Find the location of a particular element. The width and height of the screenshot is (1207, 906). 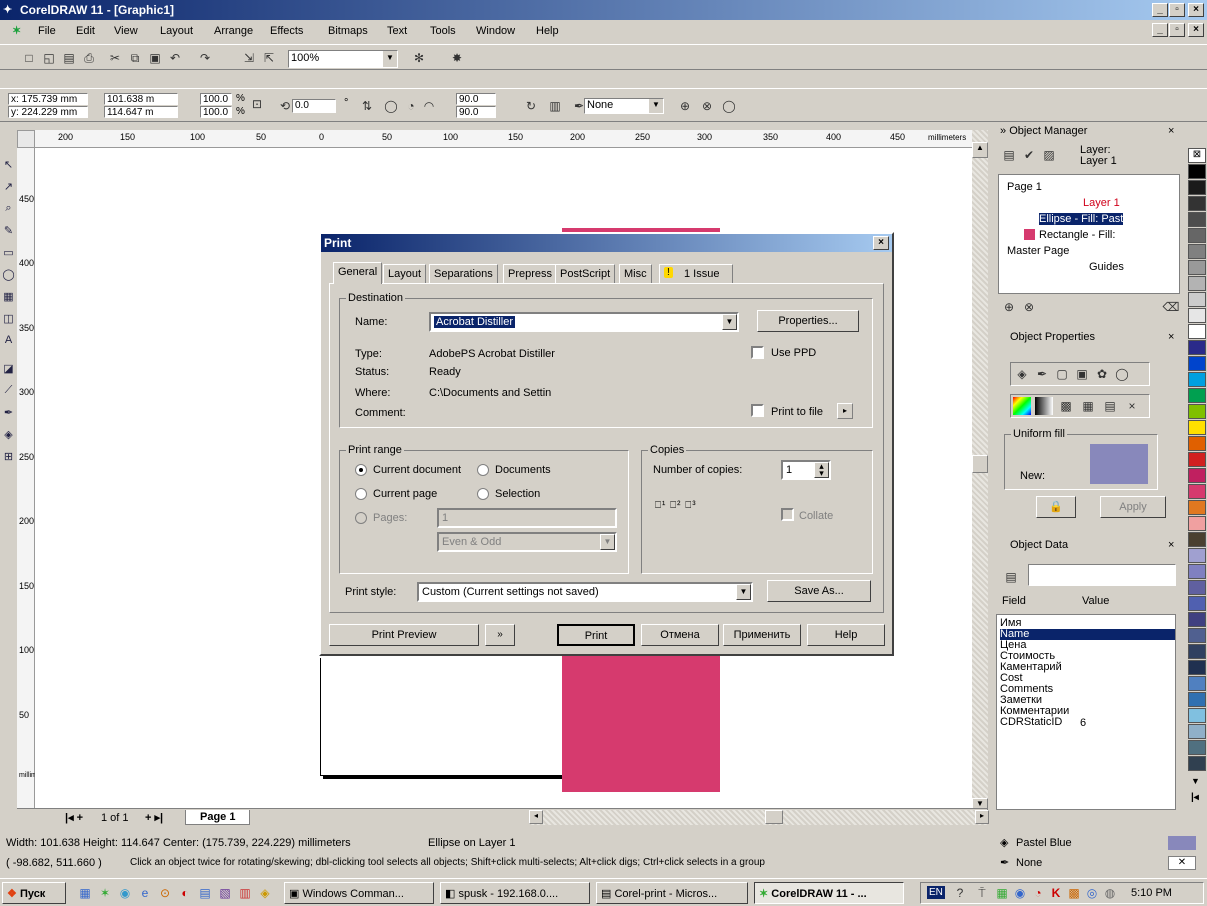

doc-restore-button: ▫ is located at coordinates (1177, 30).